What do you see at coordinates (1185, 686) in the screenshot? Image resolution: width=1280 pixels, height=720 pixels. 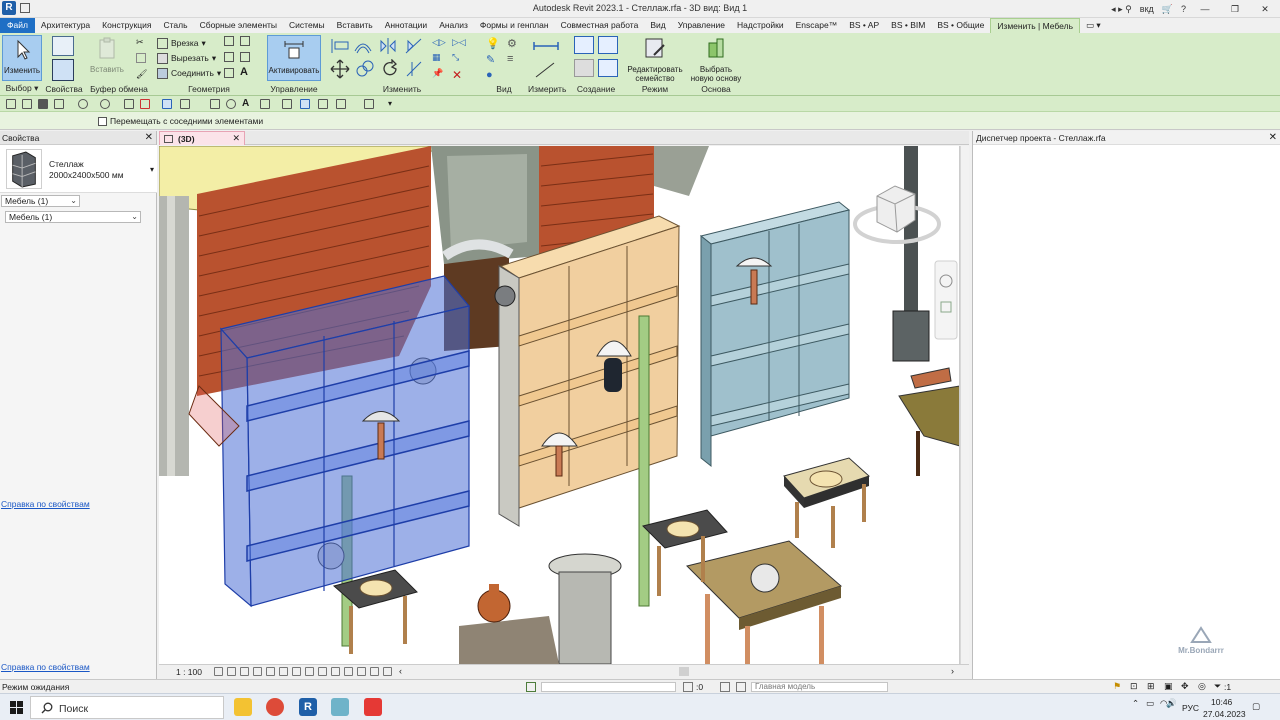 I see `drag-elements-icon: ✥` at bounding box center [1185, 686].